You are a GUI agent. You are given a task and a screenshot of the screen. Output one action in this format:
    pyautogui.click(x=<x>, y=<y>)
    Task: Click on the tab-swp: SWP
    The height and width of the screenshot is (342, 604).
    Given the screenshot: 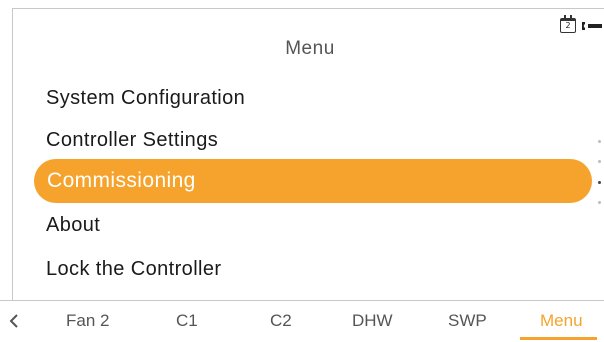 What is the action you would take?
    pyautogui.click(x=467, y=321)
    